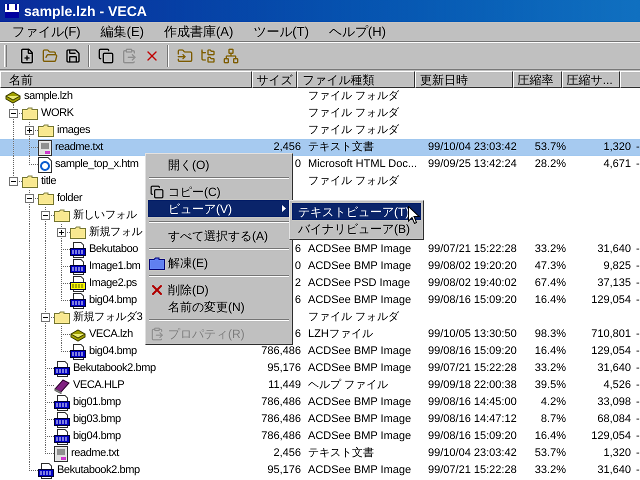 The image size is (640, 480). I want to click on tree-row: sample.lzh ファイル フォルダ, so click(320, 96).